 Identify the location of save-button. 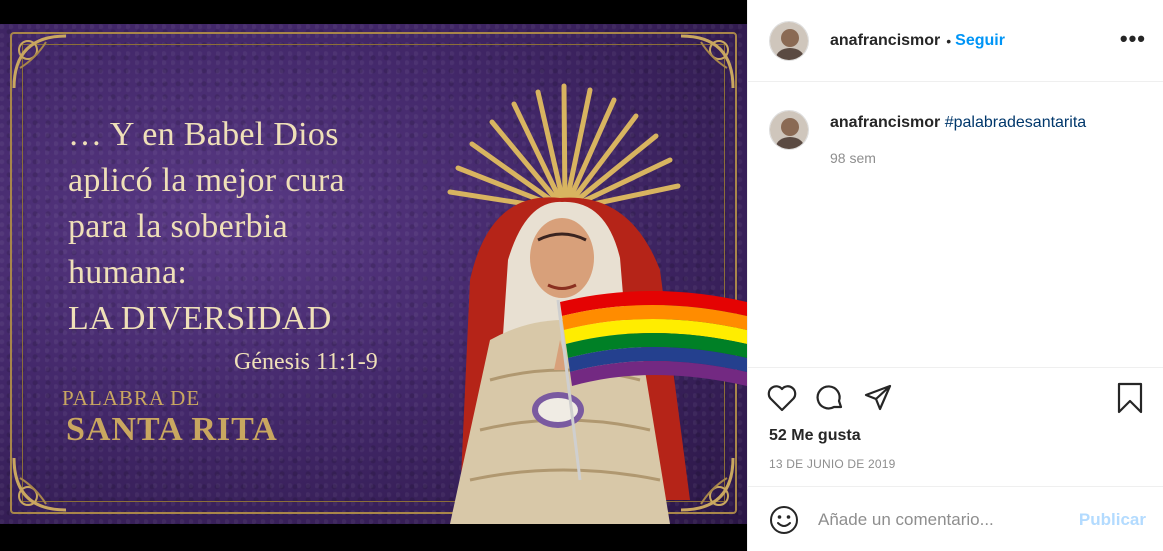
(1130, 398).